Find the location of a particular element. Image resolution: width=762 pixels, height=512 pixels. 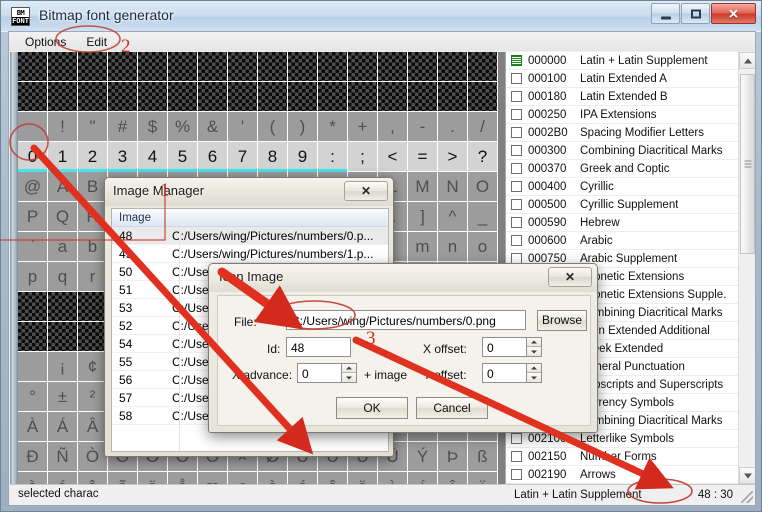

arrow-id-to-coords is located at coordinates (513, 413).